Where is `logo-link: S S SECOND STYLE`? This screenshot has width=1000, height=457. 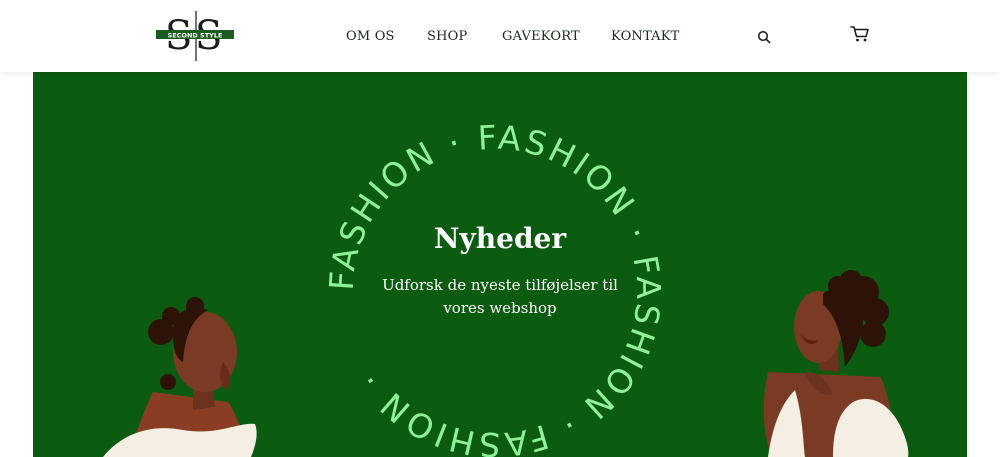 logo-link: S S SECOND STYLE is located at coordinates (196, 36).